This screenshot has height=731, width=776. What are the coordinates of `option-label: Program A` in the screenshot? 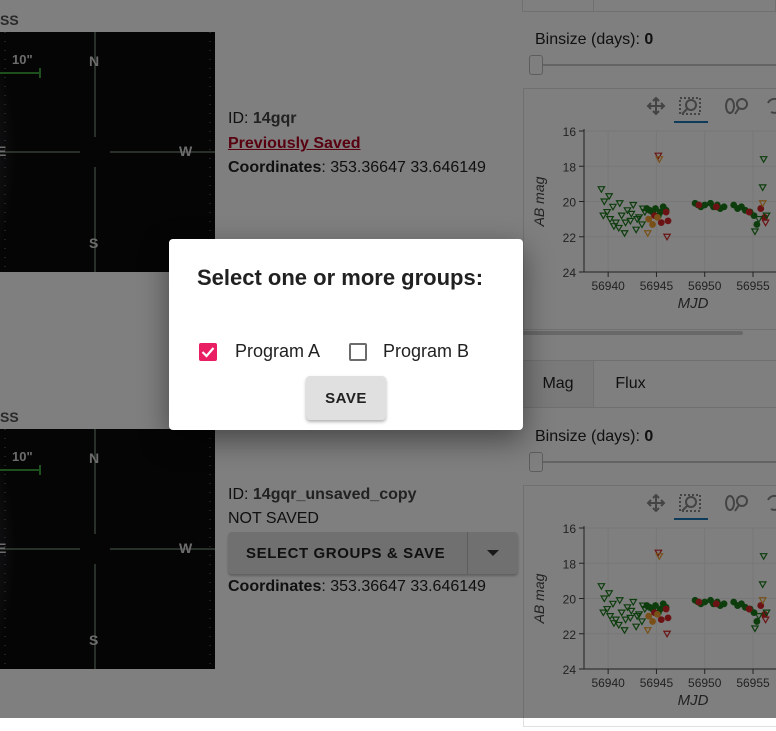 It's located at (278, 351).